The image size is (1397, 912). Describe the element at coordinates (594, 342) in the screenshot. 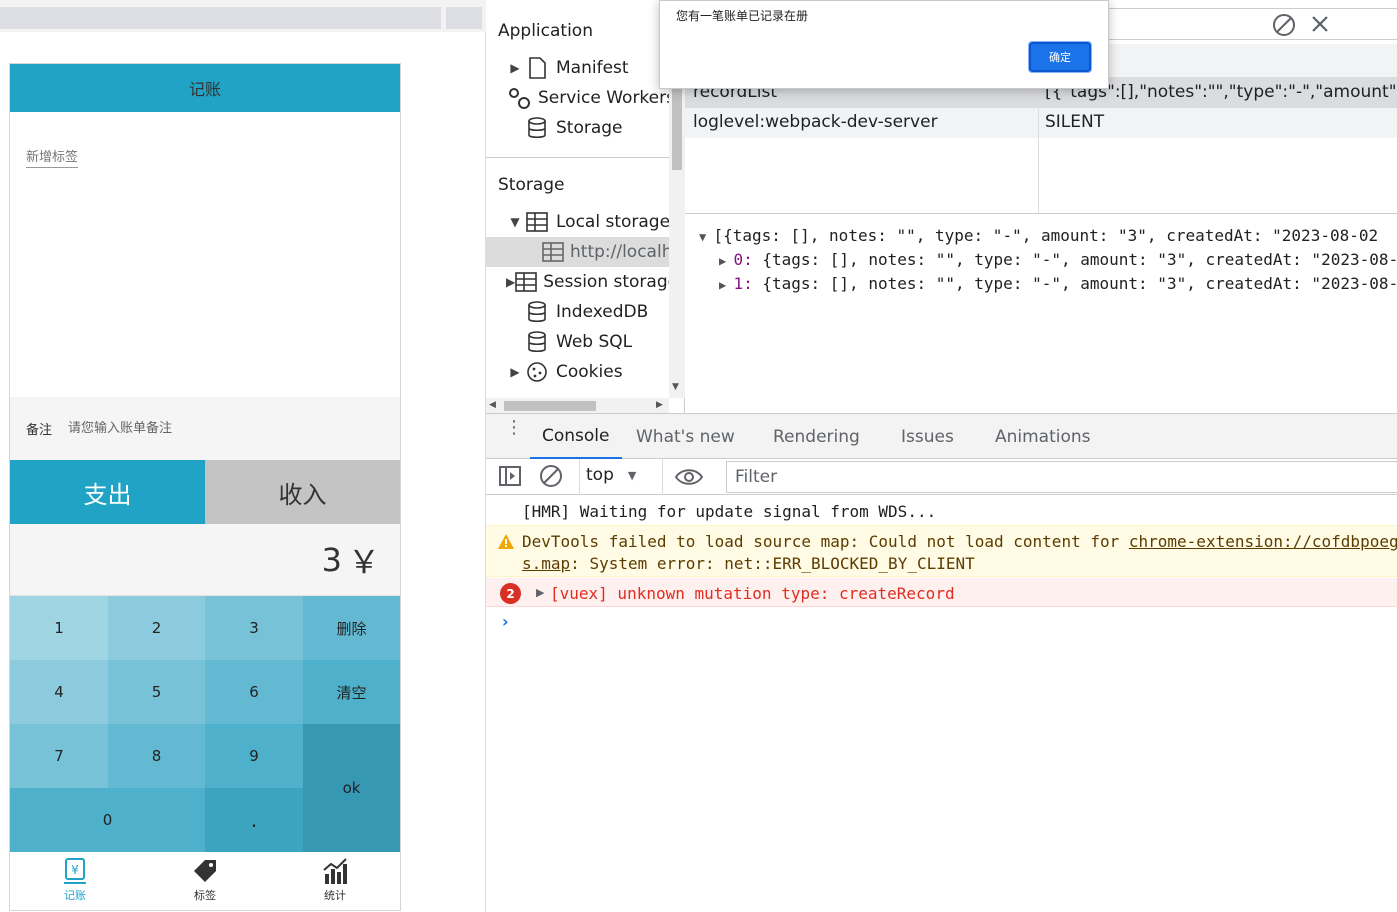

I see `sidebar-item-label: Web SQL` at that location.